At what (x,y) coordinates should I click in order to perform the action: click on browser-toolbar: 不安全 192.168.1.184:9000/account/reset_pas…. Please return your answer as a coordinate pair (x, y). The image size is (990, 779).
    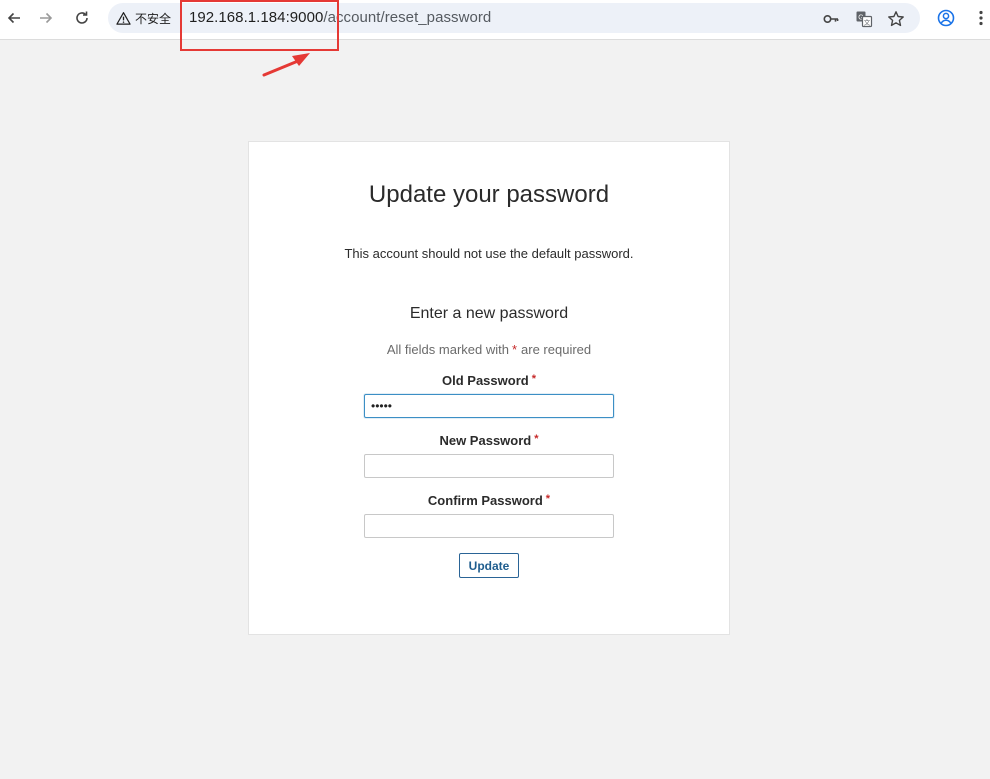
    Looking at the image, I should click on (495, 20).